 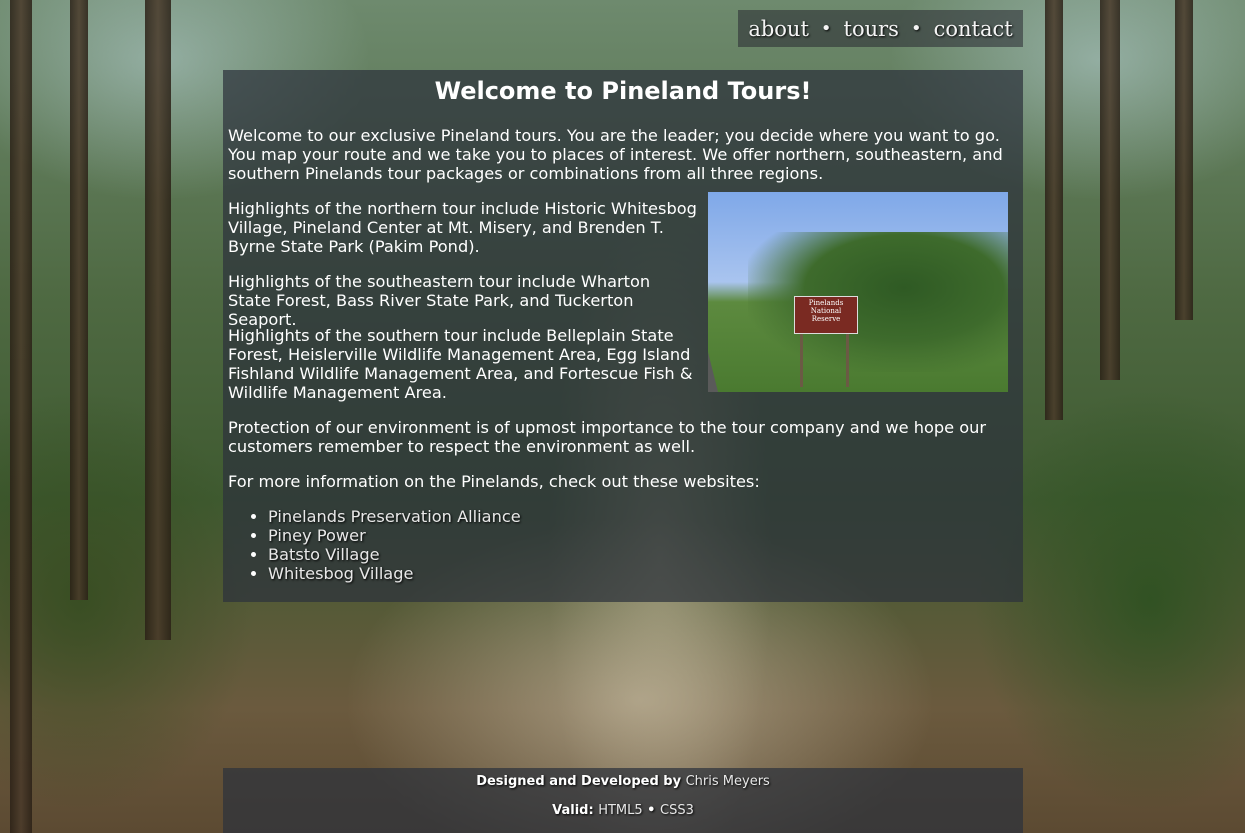 I want to click on photo-sign-text: National, so click(x=826, y=311).